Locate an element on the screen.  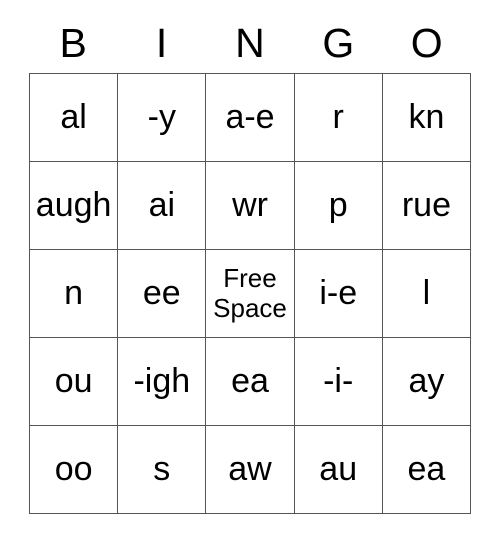
bingo-row: augh ai wr p rue is located at coordinates (251, 206).